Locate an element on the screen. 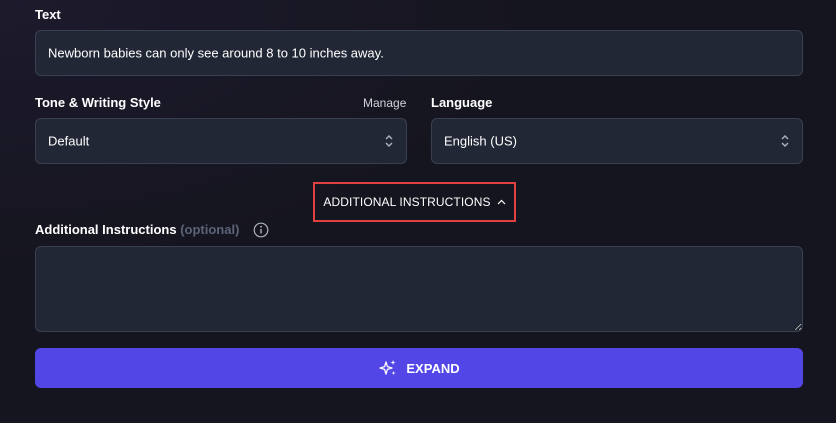 This screenshot has width=836, height=423. tone-select-value: Default is located at coordinates (69, 141).